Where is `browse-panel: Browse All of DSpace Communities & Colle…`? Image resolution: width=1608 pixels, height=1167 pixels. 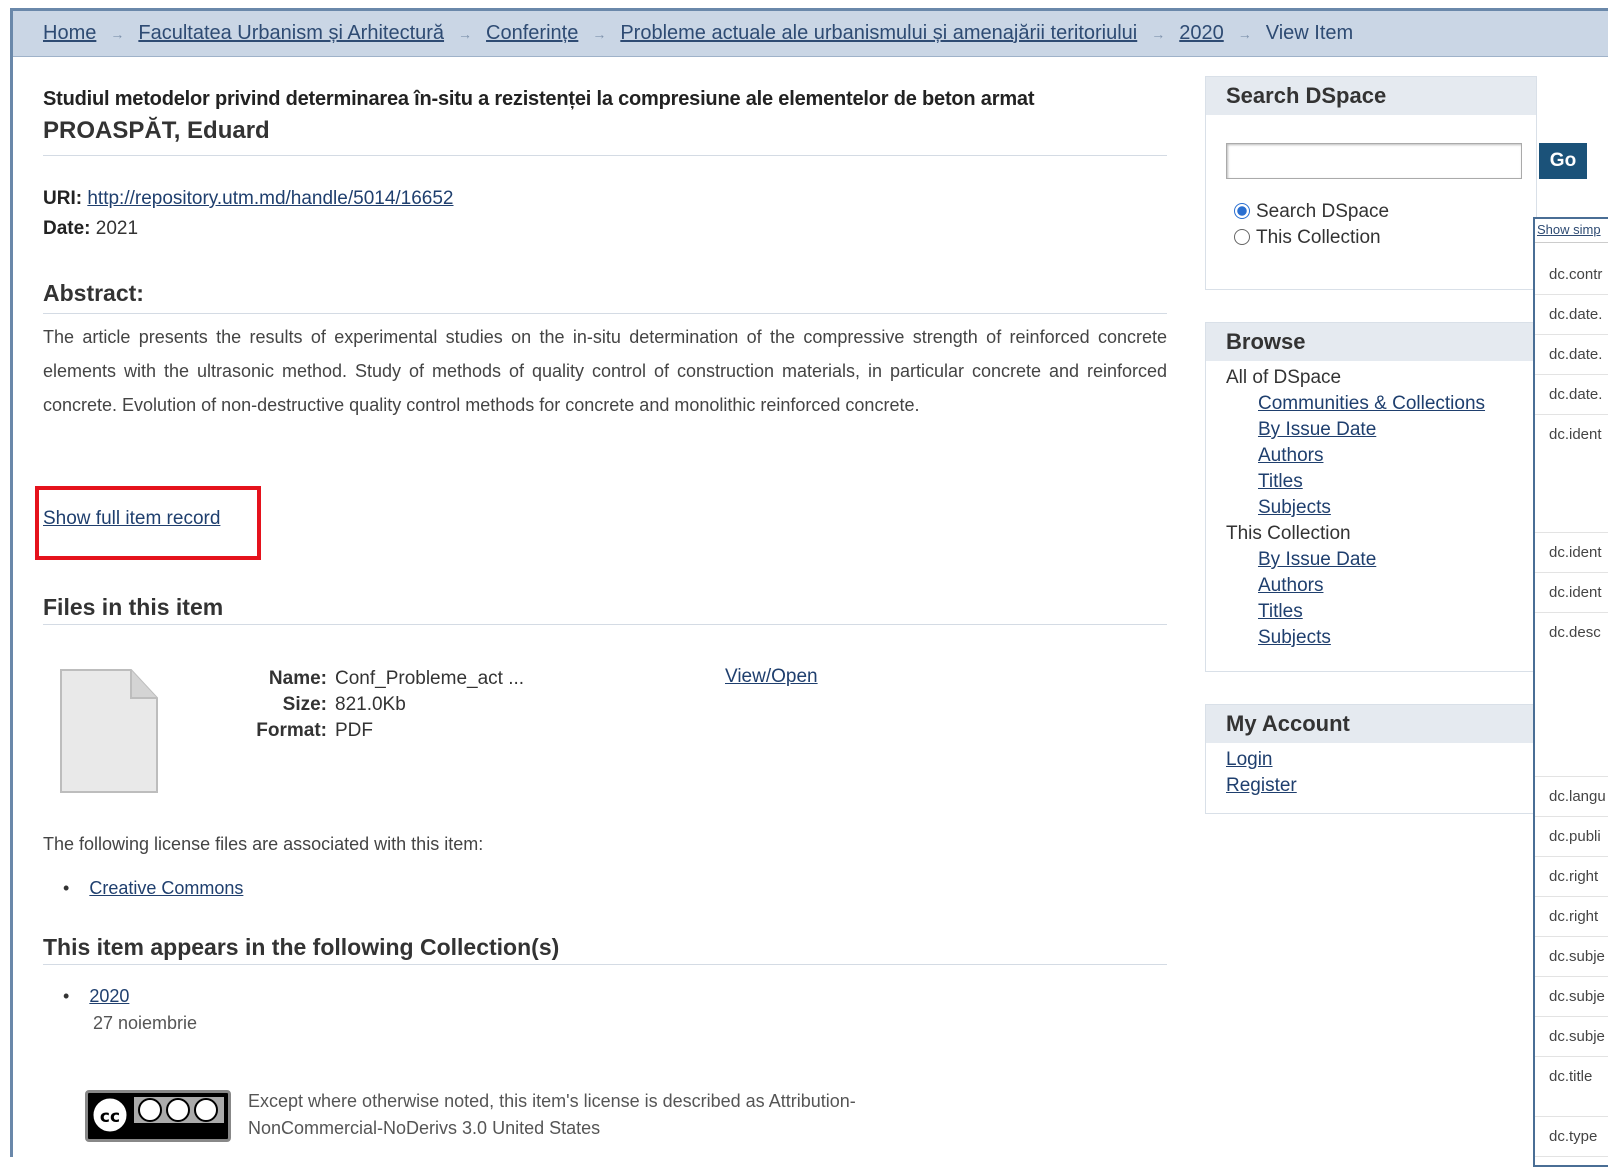 browse-panel: Browse All of DSpace Communities & Colle… is located at coordinates (1371, 497).